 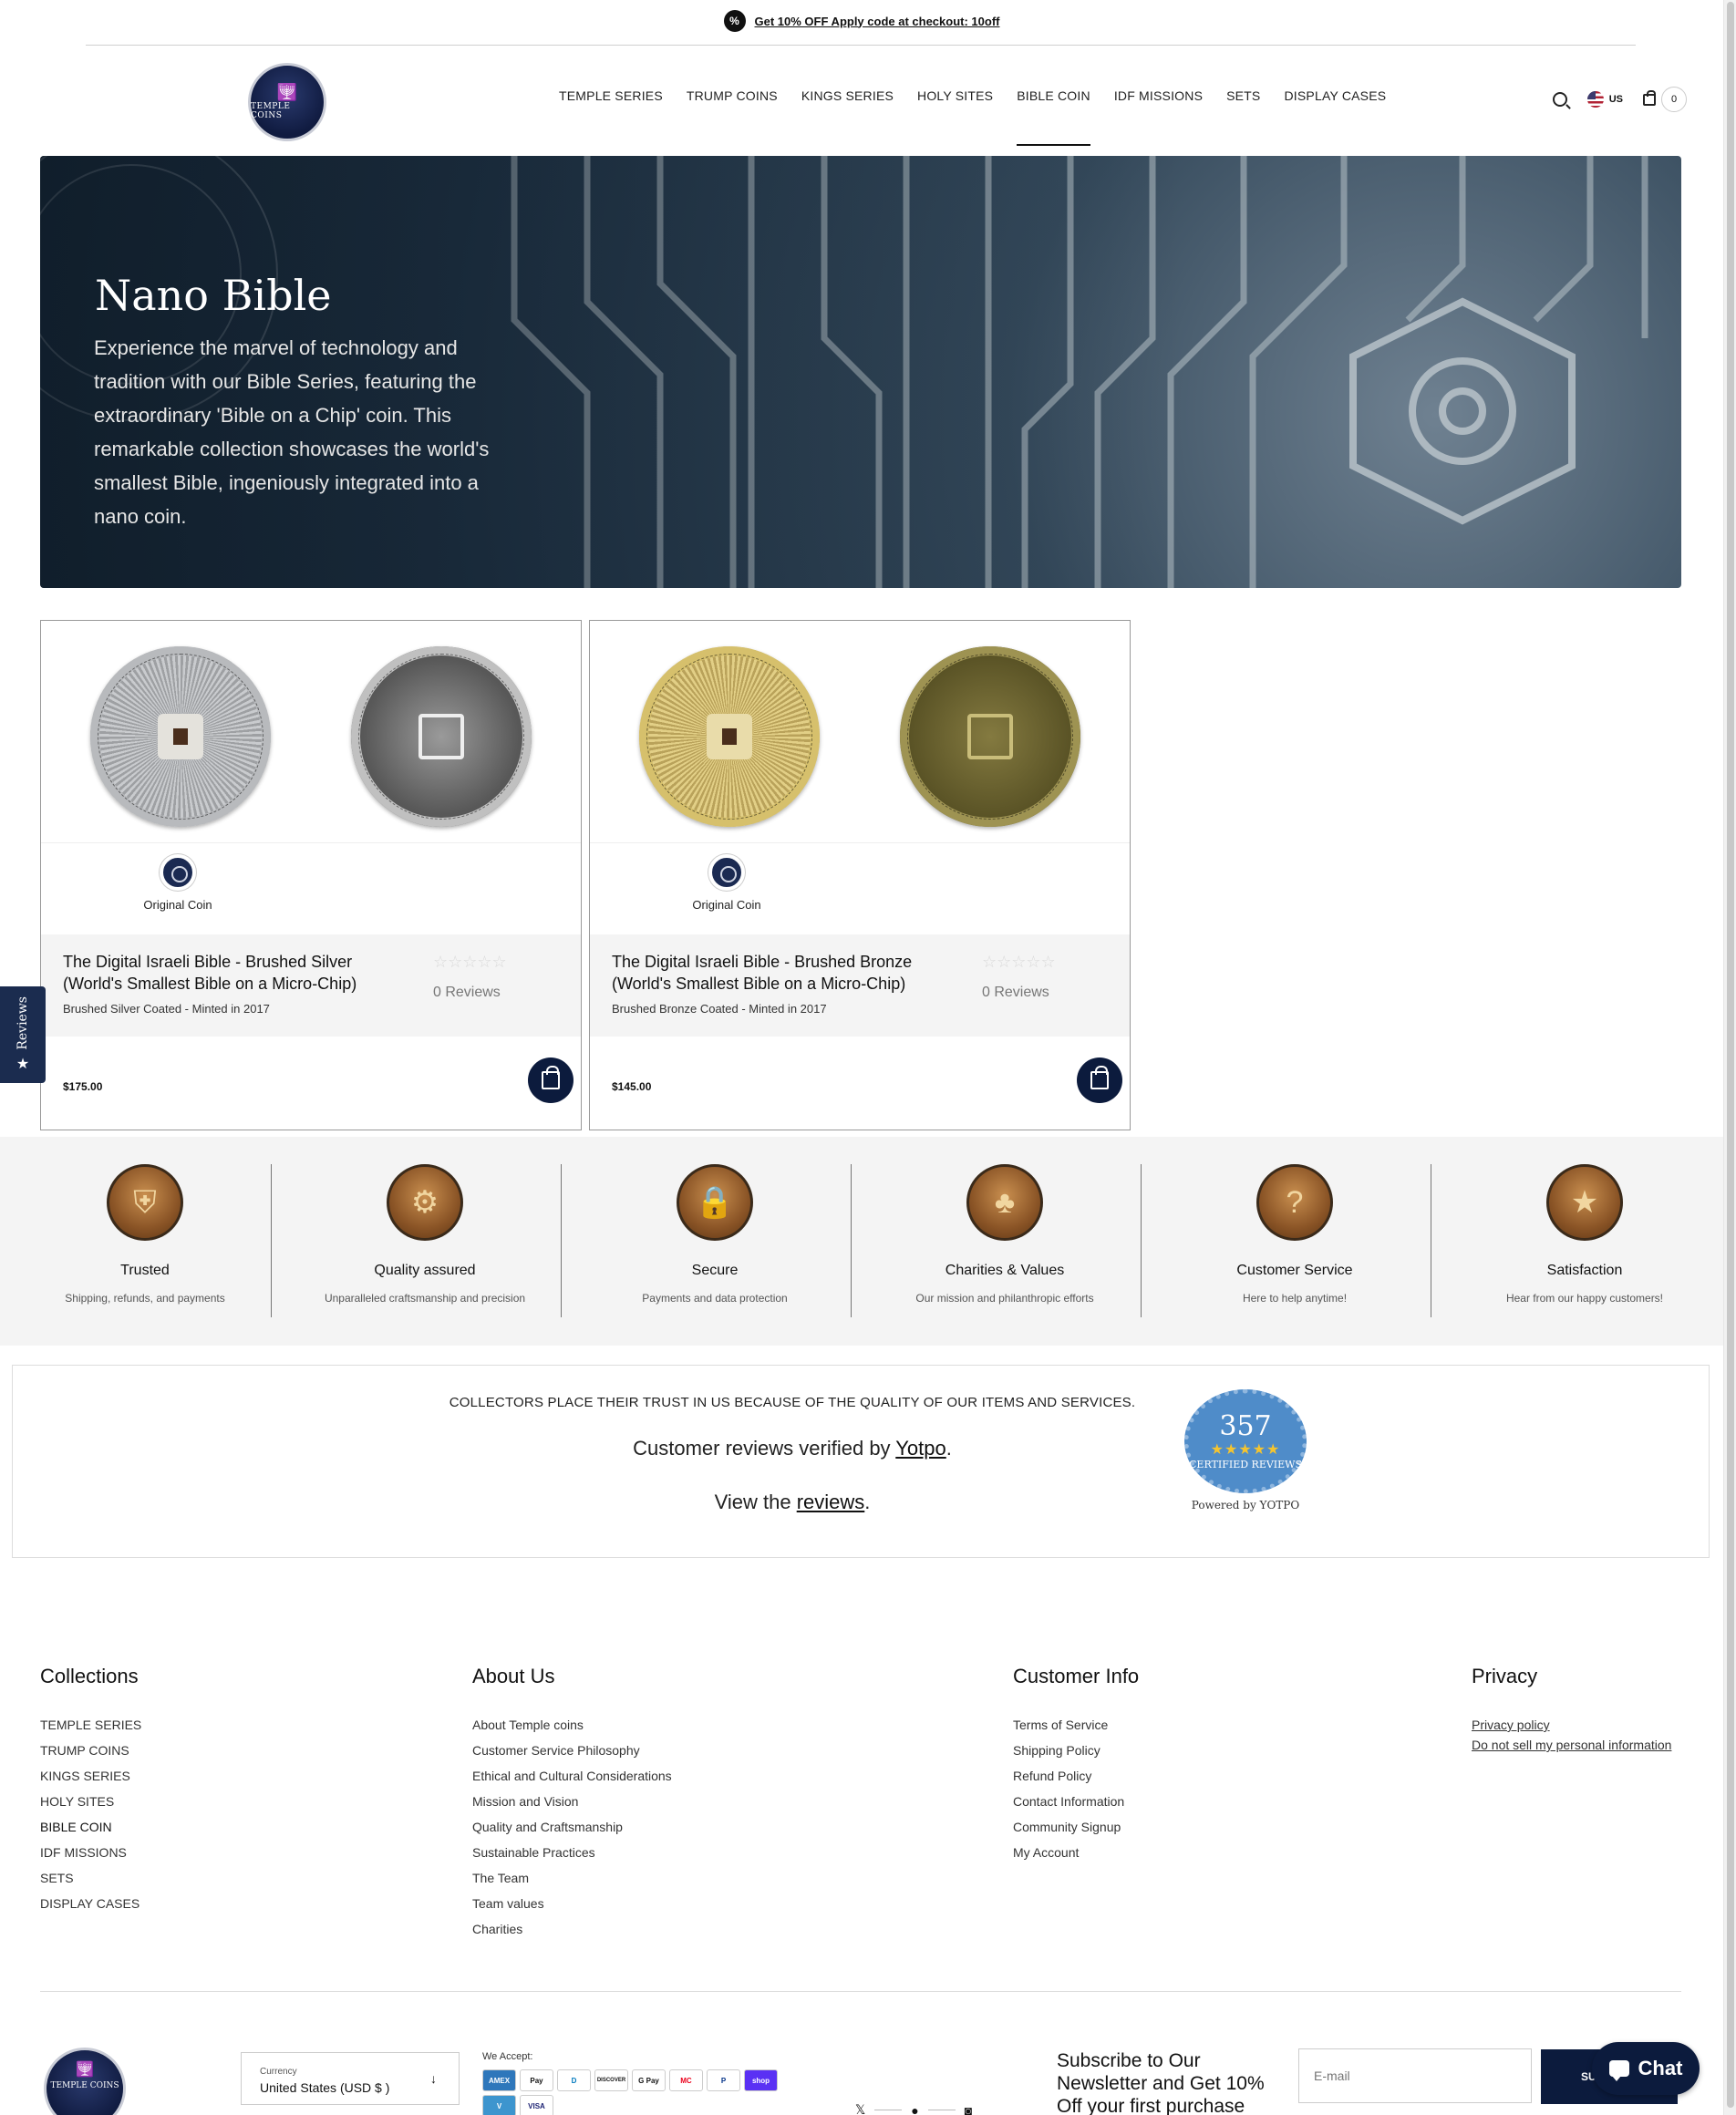 What do you see at coordinates (1076, 1801) in the screenshot?
I see `footer-link: Contact Information` at bounding box center [1076, 1801].